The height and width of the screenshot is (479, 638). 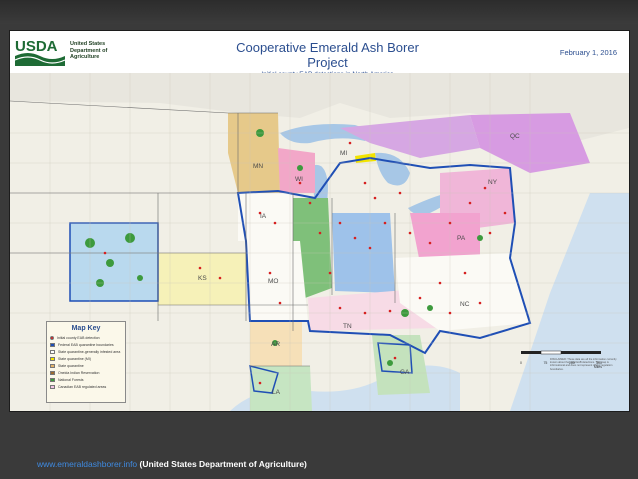 I want to click on map-key-label: Canadian EAB regulated areas, so click(x=82, y=386).